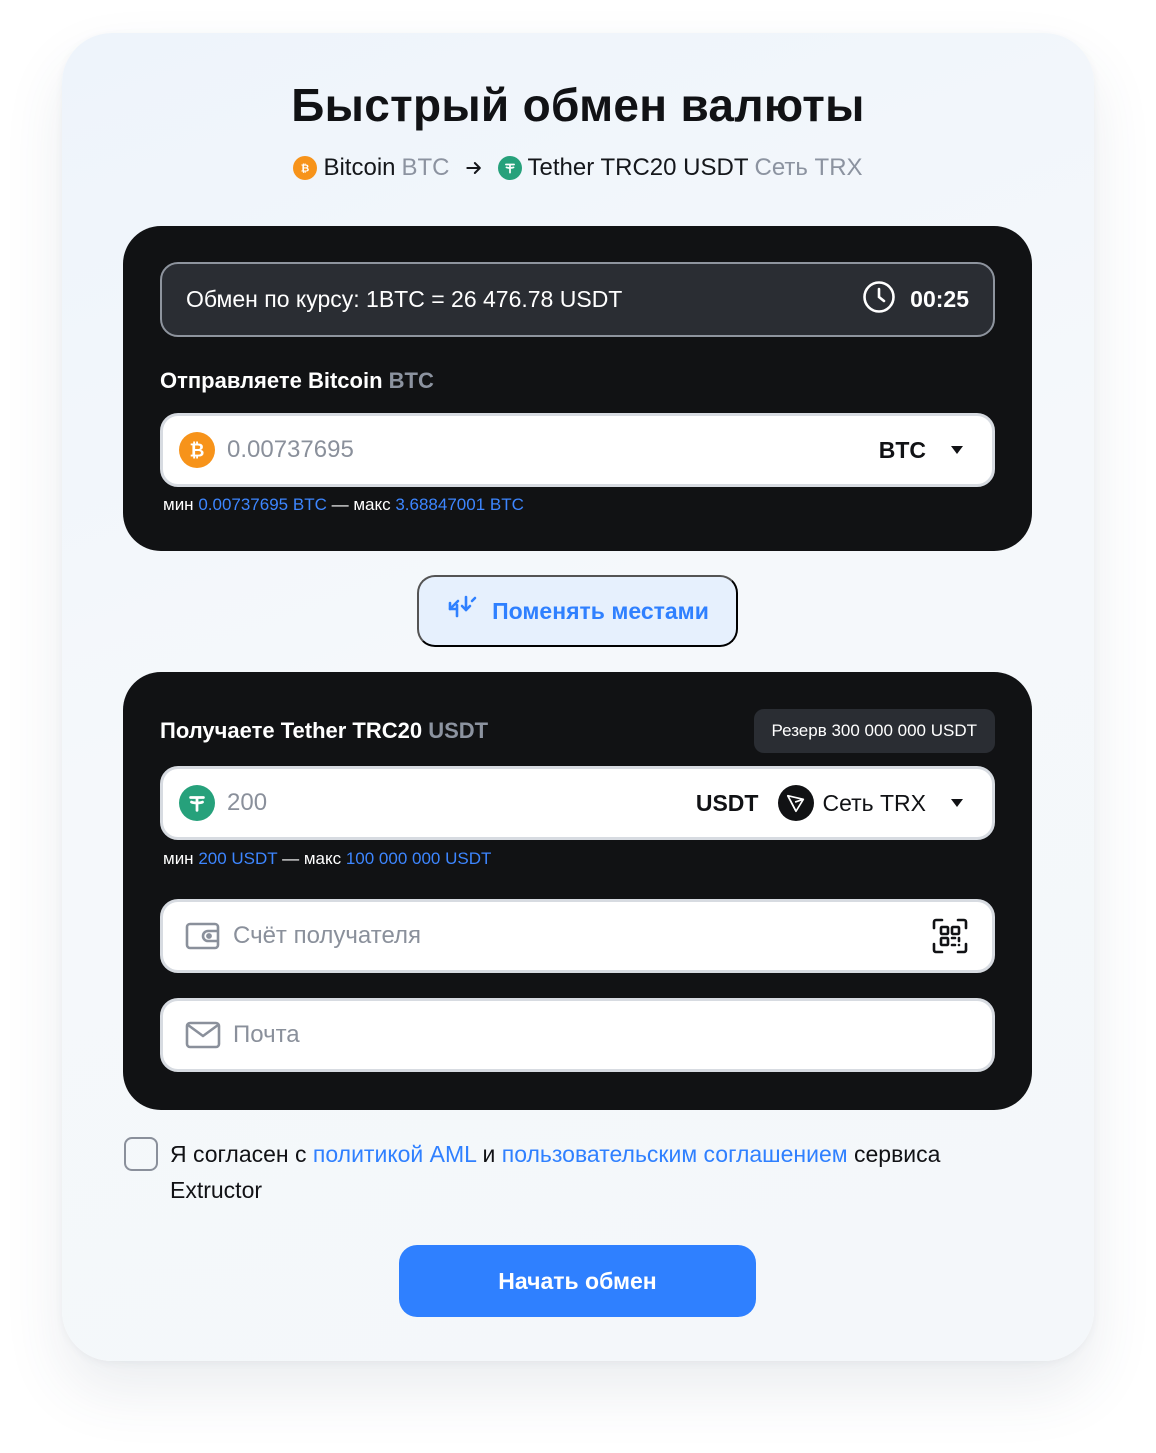 The width and height of the screenshot is (1156, 1453). I want to click on send-max-value: 3.68847001 BTC, so click(459, 504).